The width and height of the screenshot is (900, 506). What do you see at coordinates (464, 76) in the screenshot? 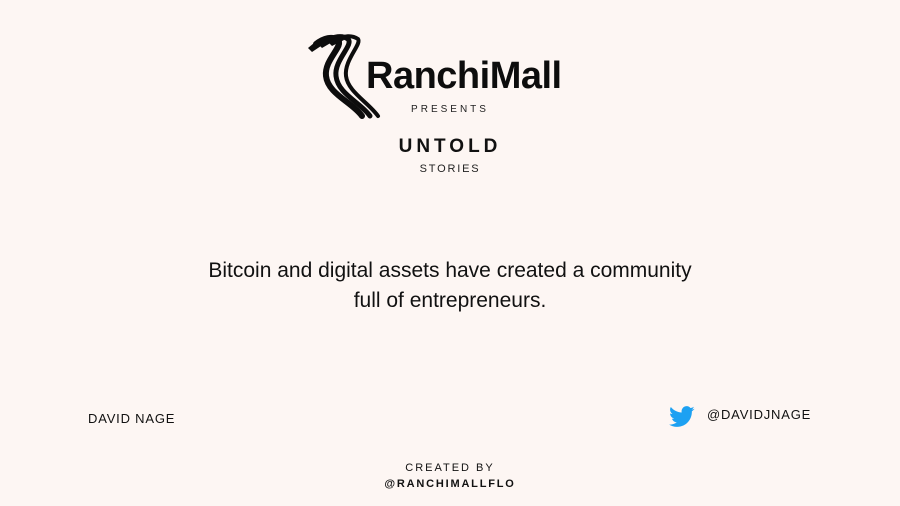
I see `brand-name: RanchiMall` at bounding box center [464, 76].